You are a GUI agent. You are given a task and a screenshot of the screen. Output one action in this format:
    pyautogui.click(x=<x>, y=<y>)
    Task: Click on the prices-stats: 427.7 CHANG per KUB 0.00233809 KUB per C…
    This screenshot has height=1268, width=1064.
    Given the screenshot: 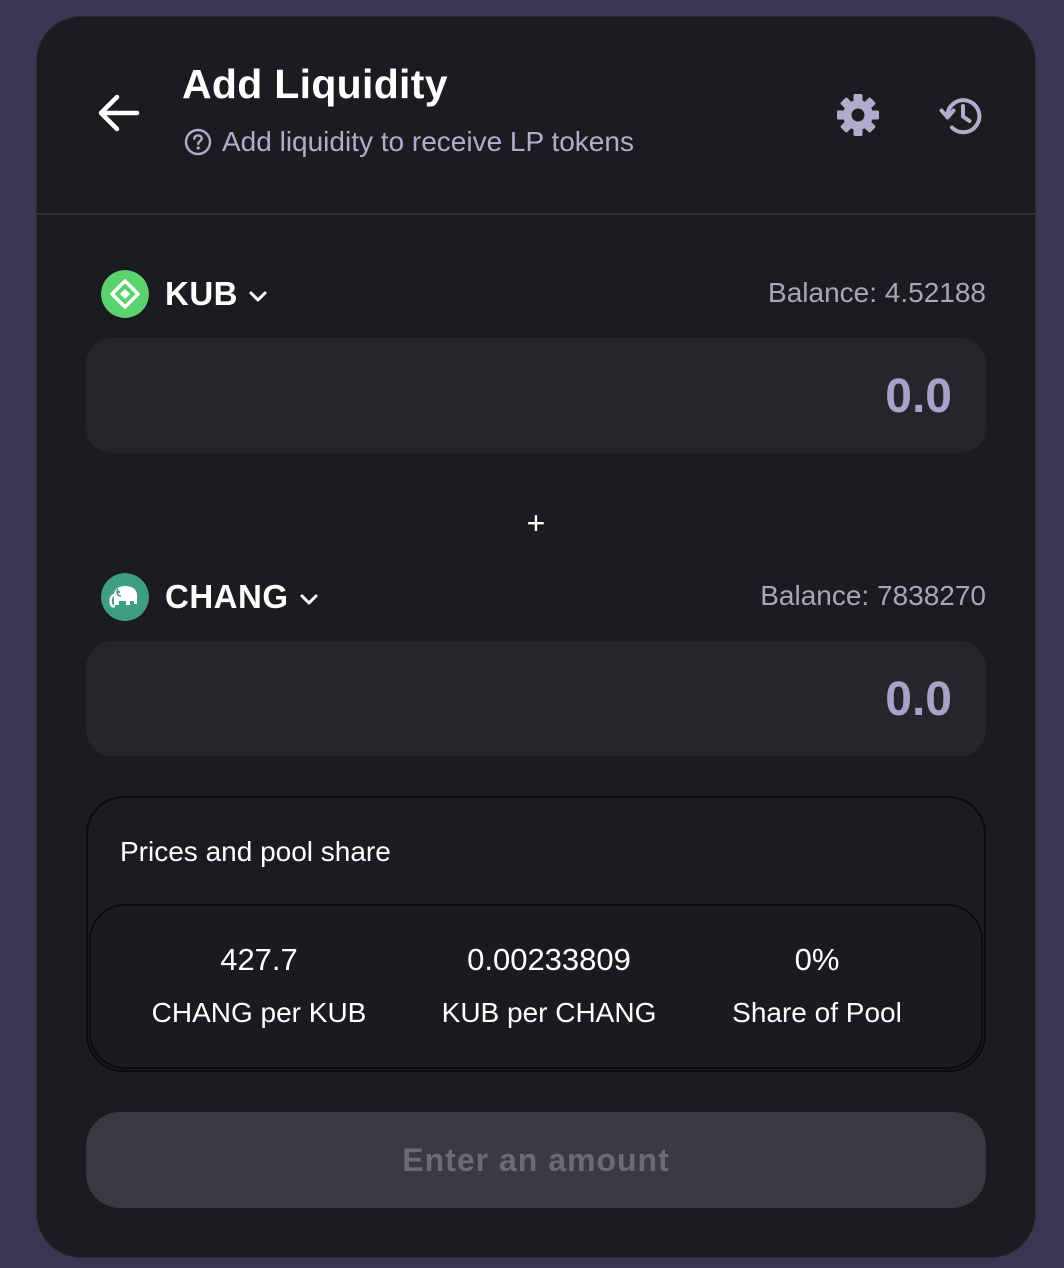 What is the action you would take?
    pyautogui.click(x=536, y=986)
    